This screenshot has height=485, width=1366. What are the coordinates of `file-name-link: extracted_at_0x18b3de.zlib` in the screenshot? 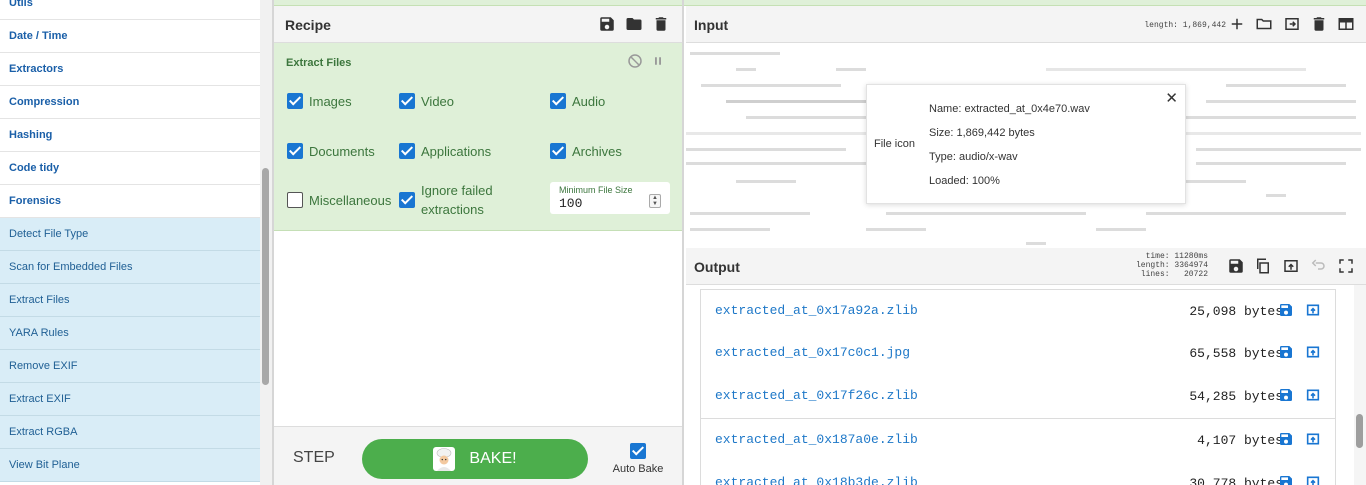 It's located at (816, 480).